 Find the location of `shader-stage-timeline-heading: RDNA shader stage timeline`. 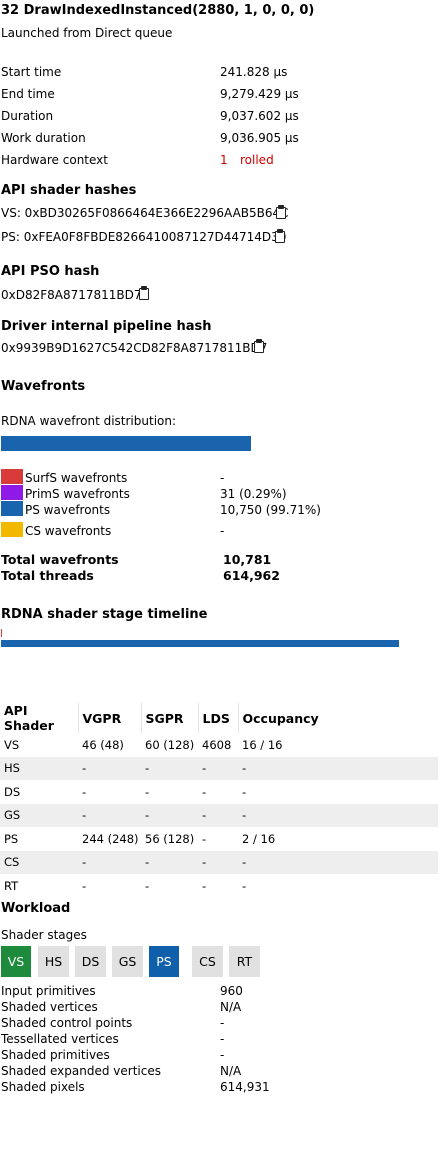

shader-stage-timeline-heading: RDNA shader stage timeline is located at coordinates (104, 614).